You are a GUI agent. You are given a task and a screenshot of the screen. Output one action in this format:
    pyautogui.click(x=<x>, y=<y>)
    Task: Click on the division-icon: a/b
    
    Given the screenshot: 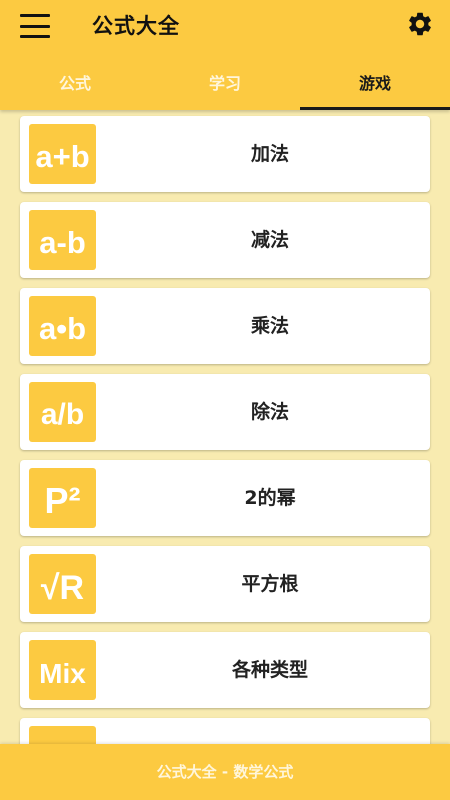 What is the action you would take?
    pyautogui.click(x=62, y=412)
    